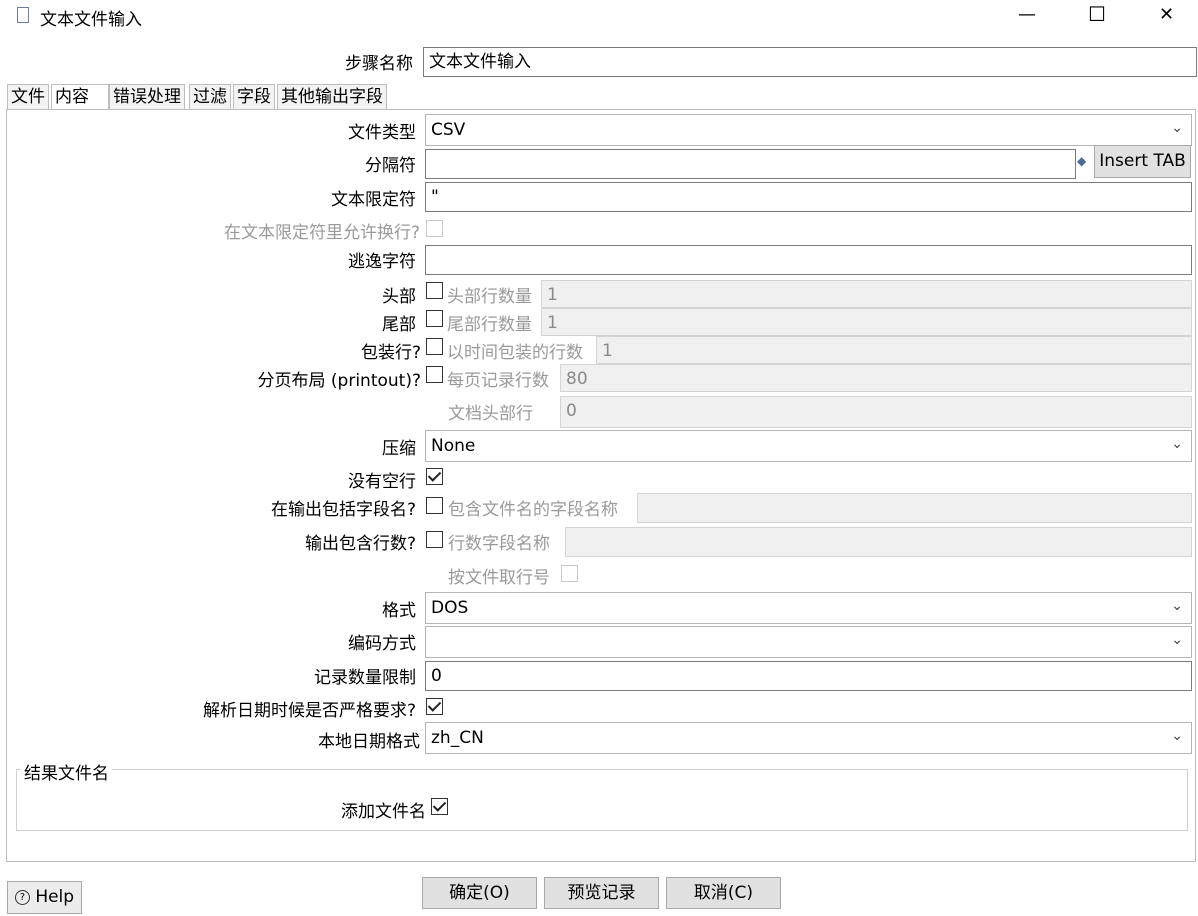  I want to click on document-icon, so click(23, 15).